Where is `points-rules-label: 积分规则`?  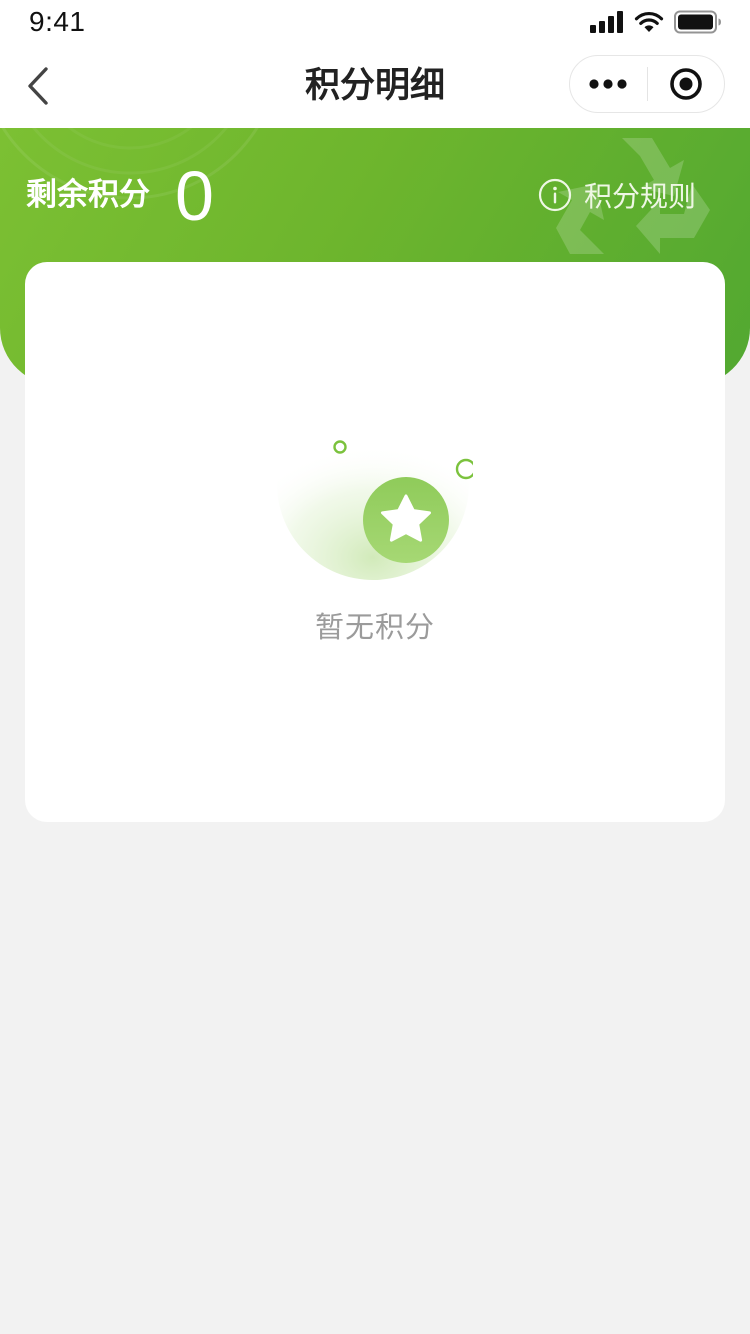
points-rules-label: 积分规则 is located at coordinates (639, 196).